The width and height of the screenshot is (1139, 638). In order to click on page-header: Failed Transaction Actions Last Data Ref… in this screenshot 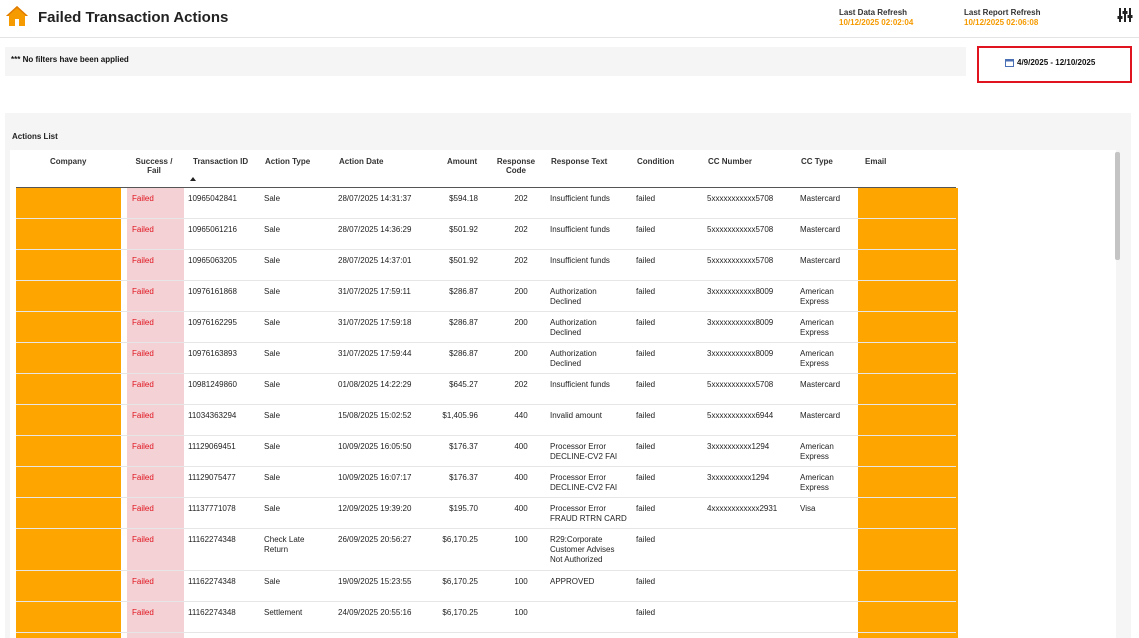, I will do `click(569, 19)`.